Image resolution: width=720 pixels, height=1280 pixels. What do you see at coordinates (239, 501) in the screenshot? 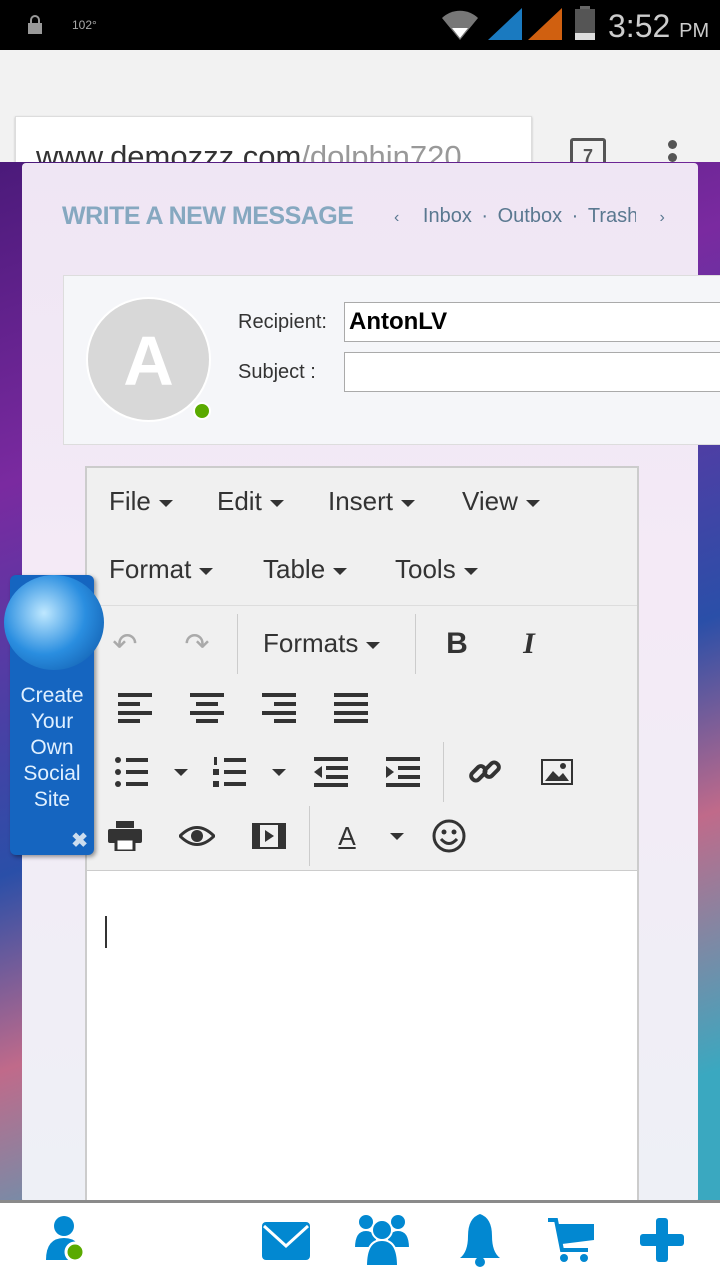
I see `menu-label: Edit` at bounding box center [239, 501].